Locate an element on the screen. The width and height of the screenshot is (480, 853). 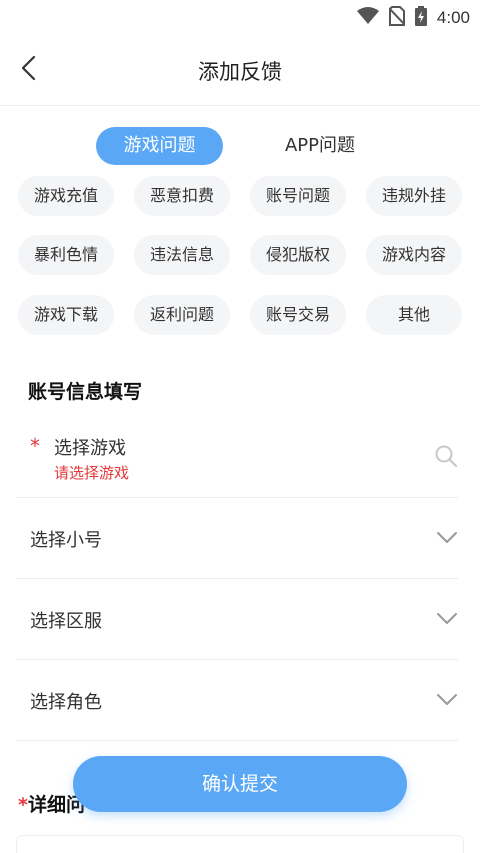
app-header: 添加反馈 is located at coordinates (240, 70).